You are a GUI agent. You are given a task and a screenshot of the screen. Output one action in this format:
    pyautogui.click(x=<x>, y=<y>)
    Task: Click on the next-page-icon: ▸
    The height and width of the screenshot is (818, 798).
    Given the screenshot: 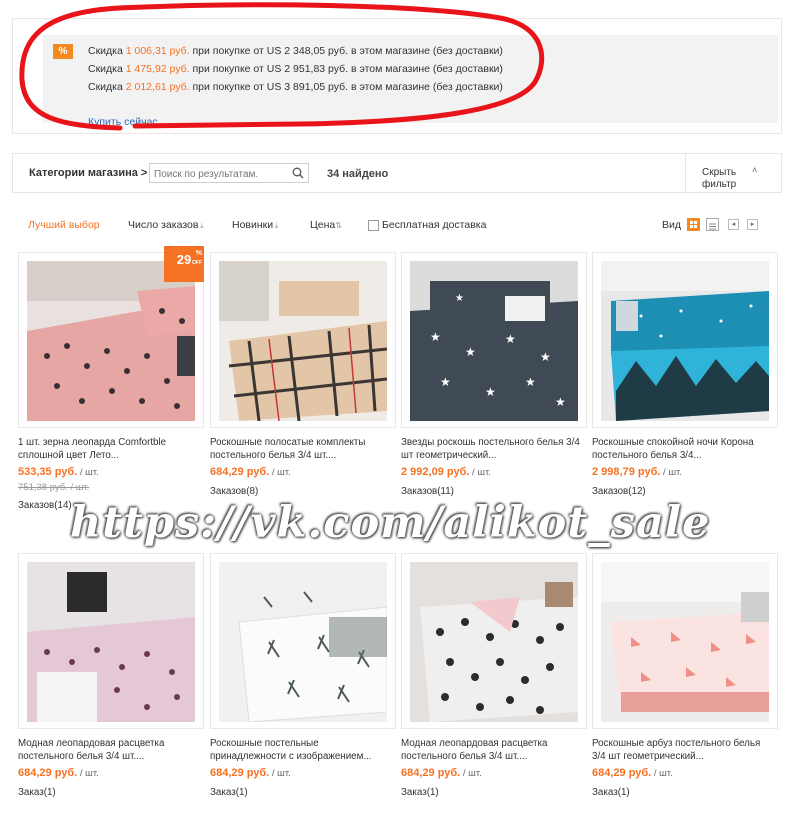 What is the action you would take?
    pyautogui.click(x=752, y=224)
    